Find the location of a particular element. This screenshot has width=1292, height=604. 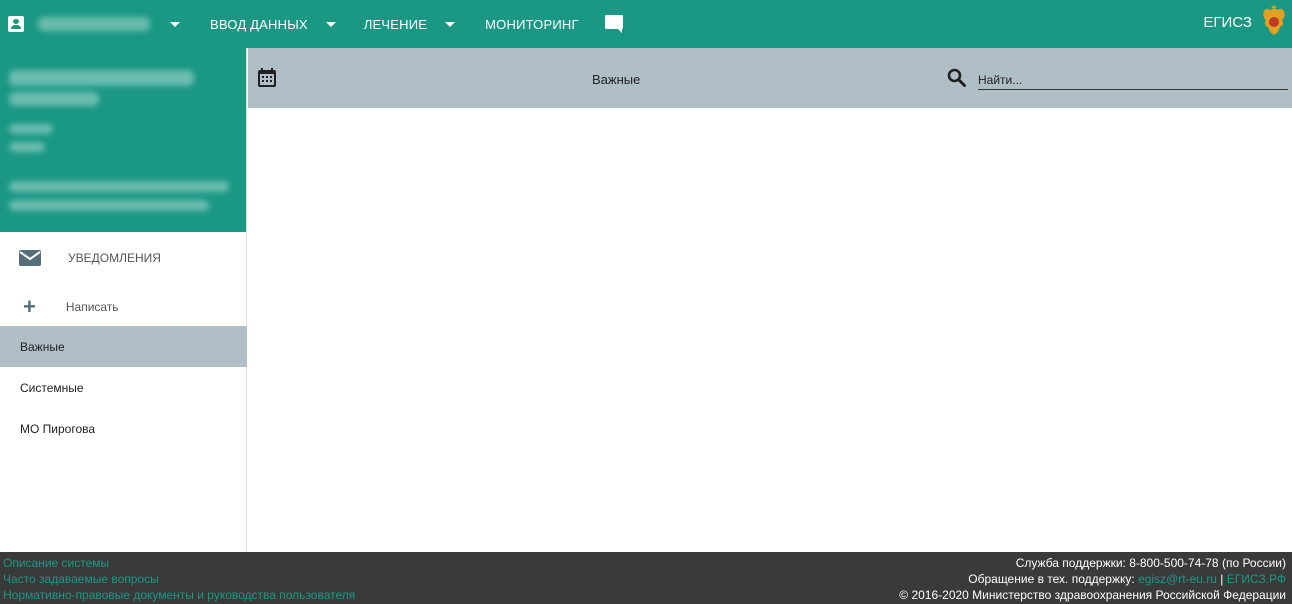

calendar-icon is located at coordinates (267, 77).